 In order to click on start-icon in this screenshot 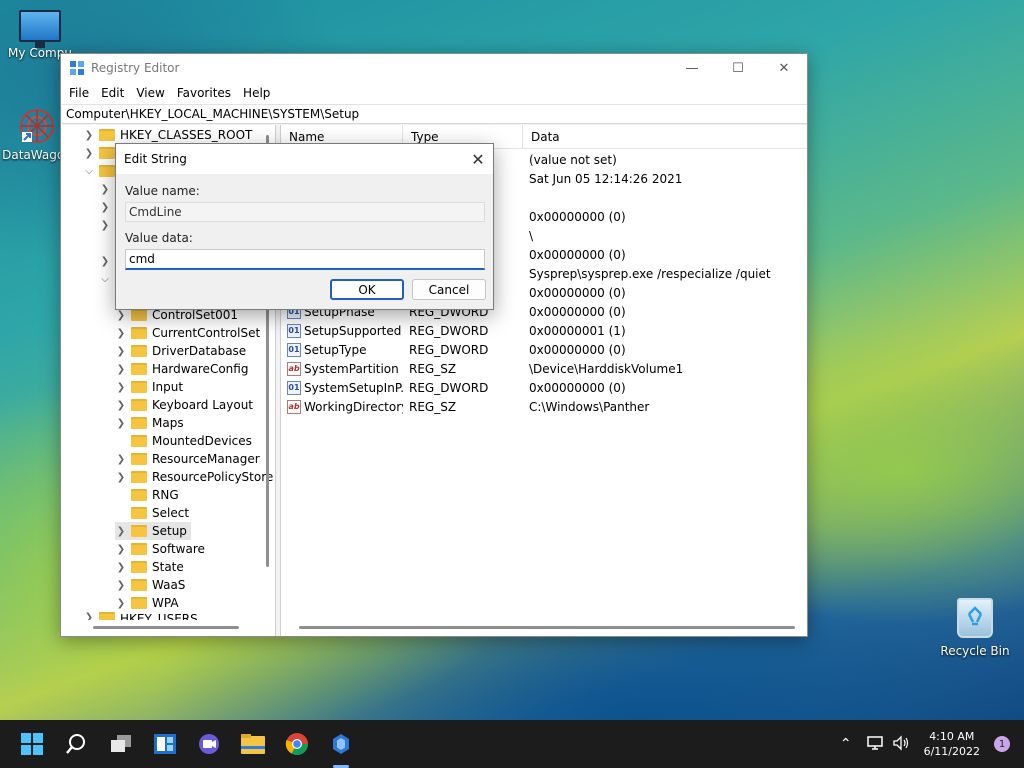, I will do `click(32, 744)`.